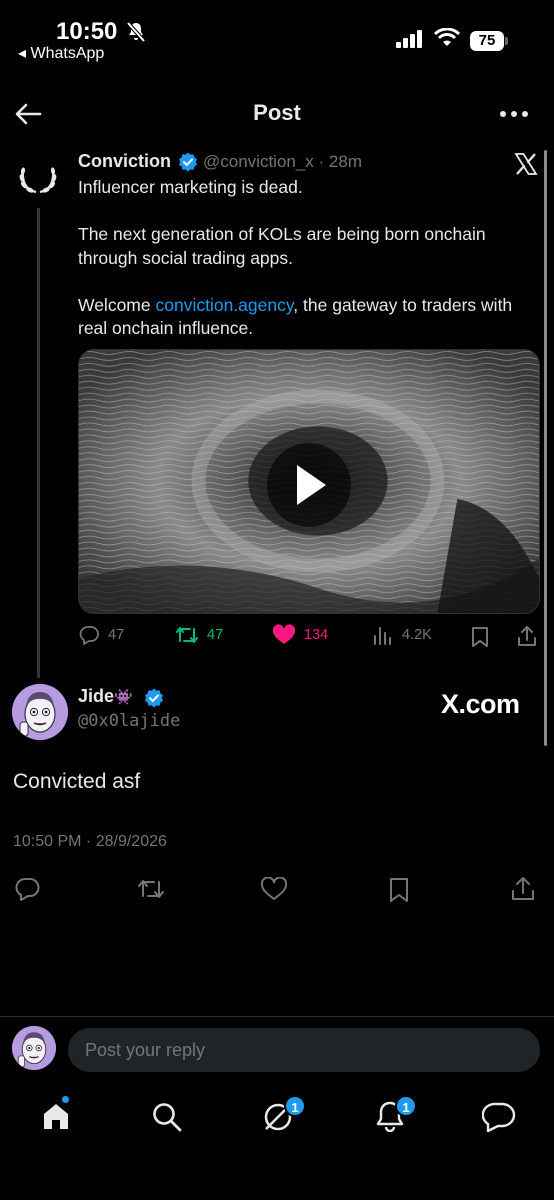  What do you see at coordinates (284, 634) in the screenshot?
I see `heart-filled-icon` at bounding box center [284, 634].